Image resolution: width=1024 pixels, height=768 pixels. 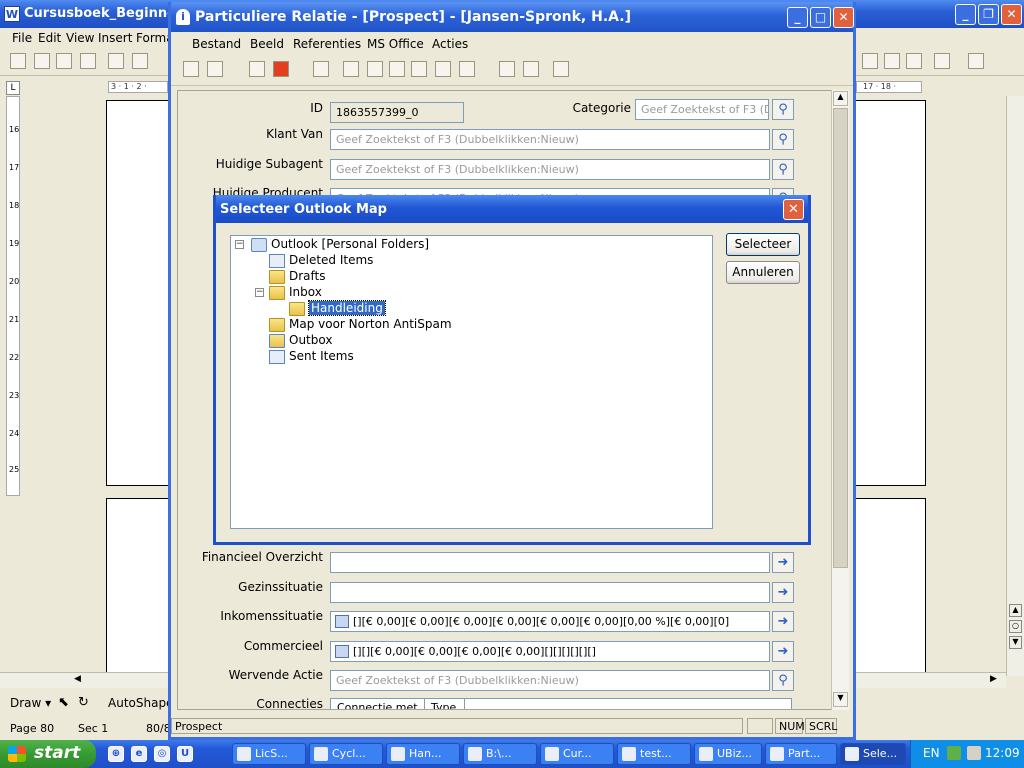 What do you see at coordinates (397, 69) in the screenshot?
I see `folder-star-icon` at bounding box center [397, 69].